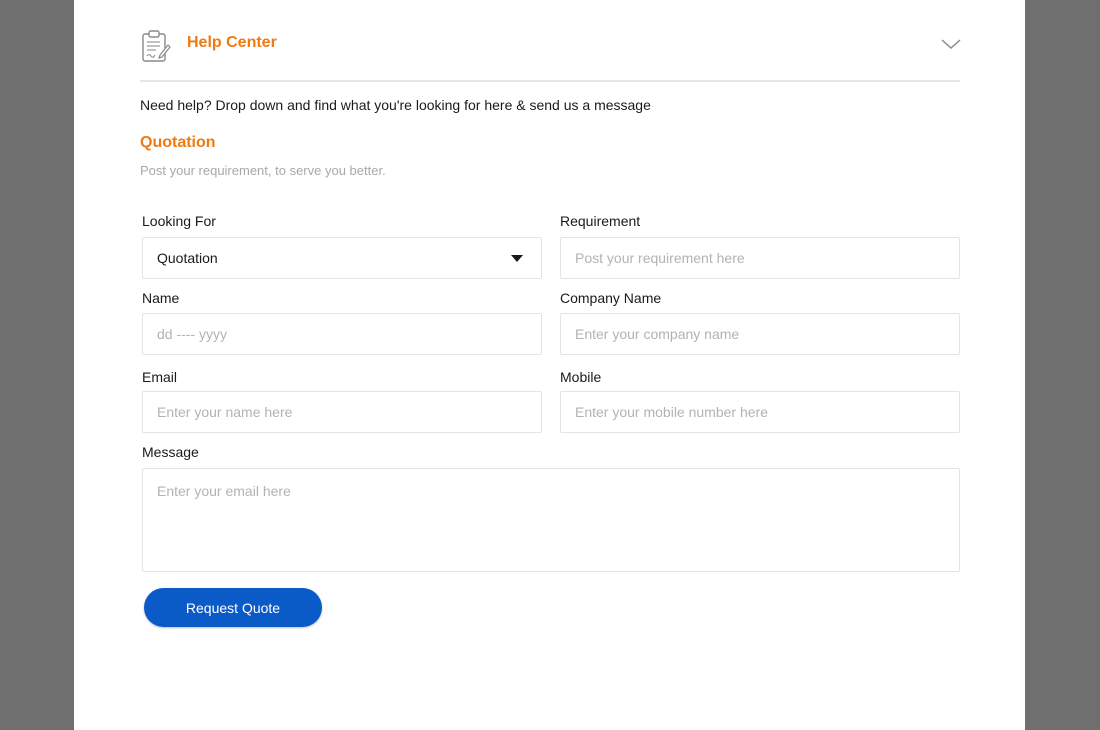  What do you see at coordinates (156, 46) in the screenshot?
I see `clipboard-icon` at bounding box center [156, 46].